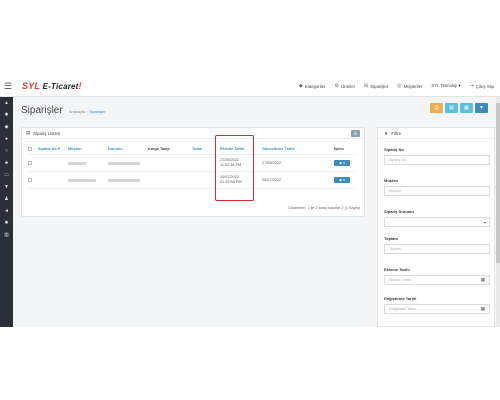 This screenshot has width=500, height=400. I want to click on monitor-icon: ▭, so click(6, 175).